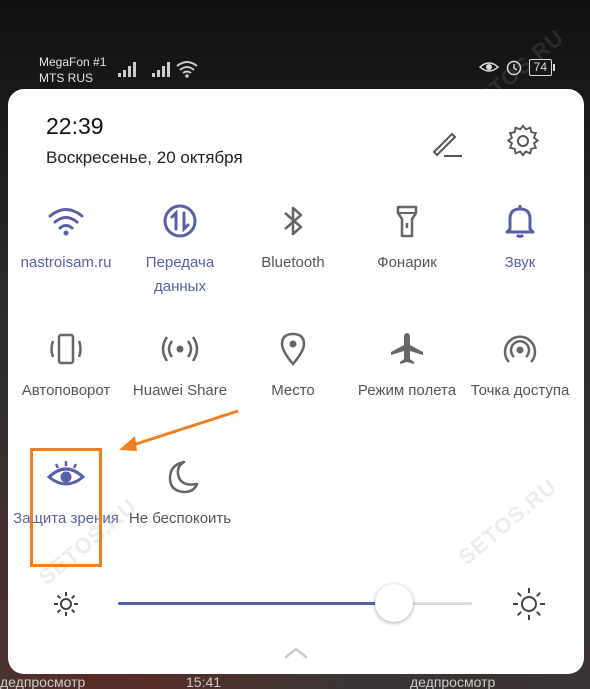 The height and width of the screenshot is (689, 590). Describe the element at coordinates (144, 157) in the screenshot. I see `clock-date: Воскресенье, 20 октября` at that location.